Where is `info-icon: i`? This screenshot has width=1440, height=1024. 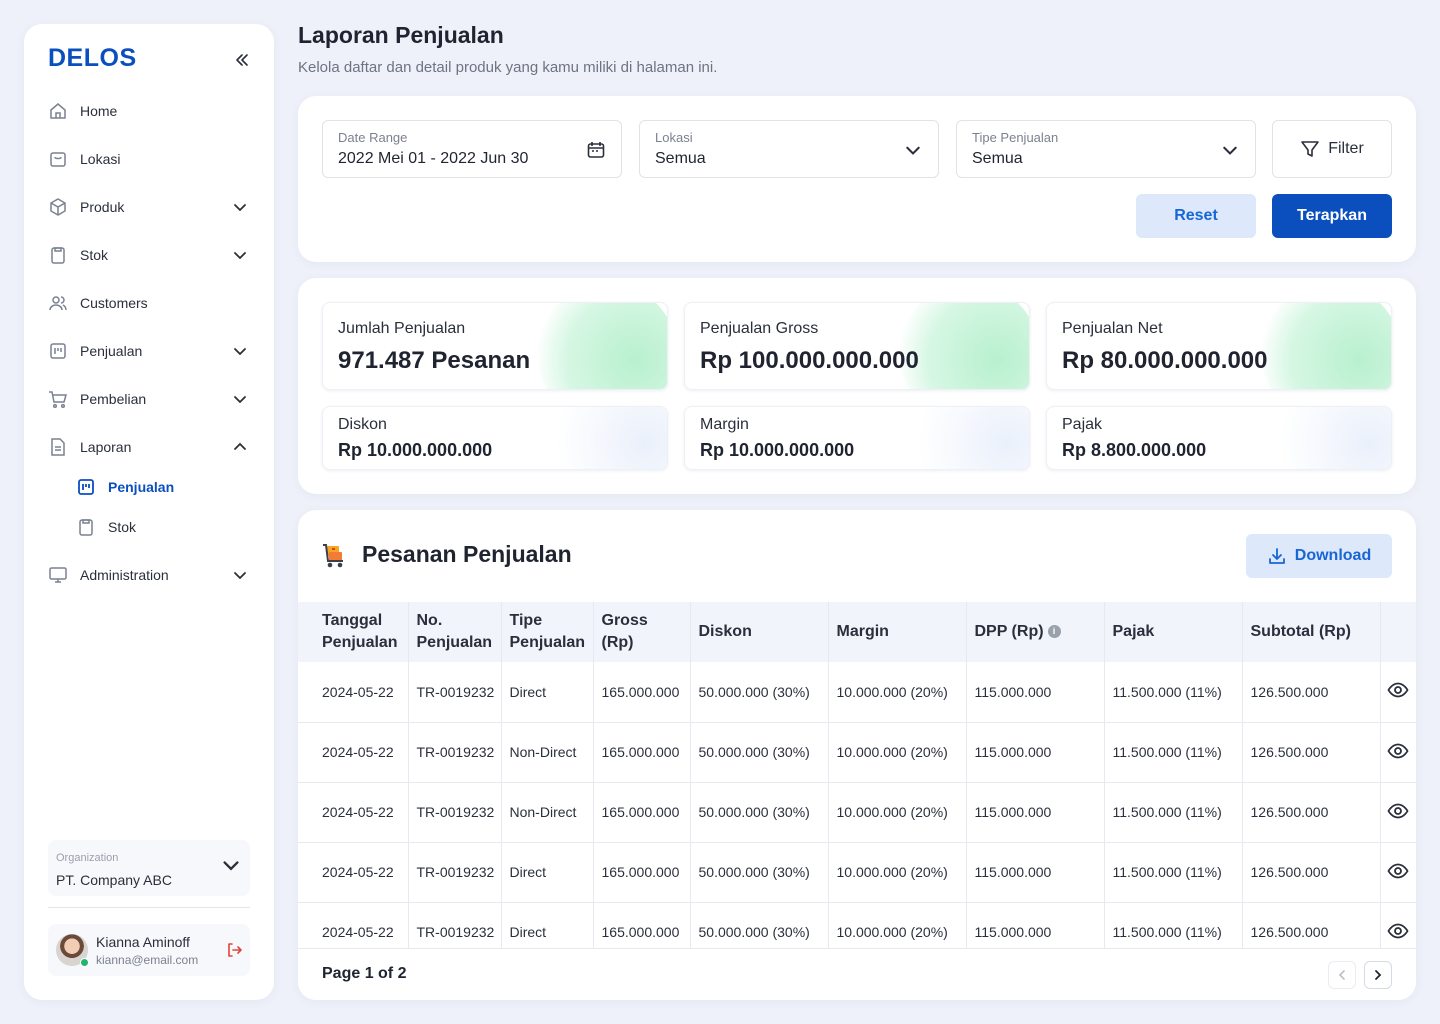 info-icon: i is located at coordinates (1054, 632).